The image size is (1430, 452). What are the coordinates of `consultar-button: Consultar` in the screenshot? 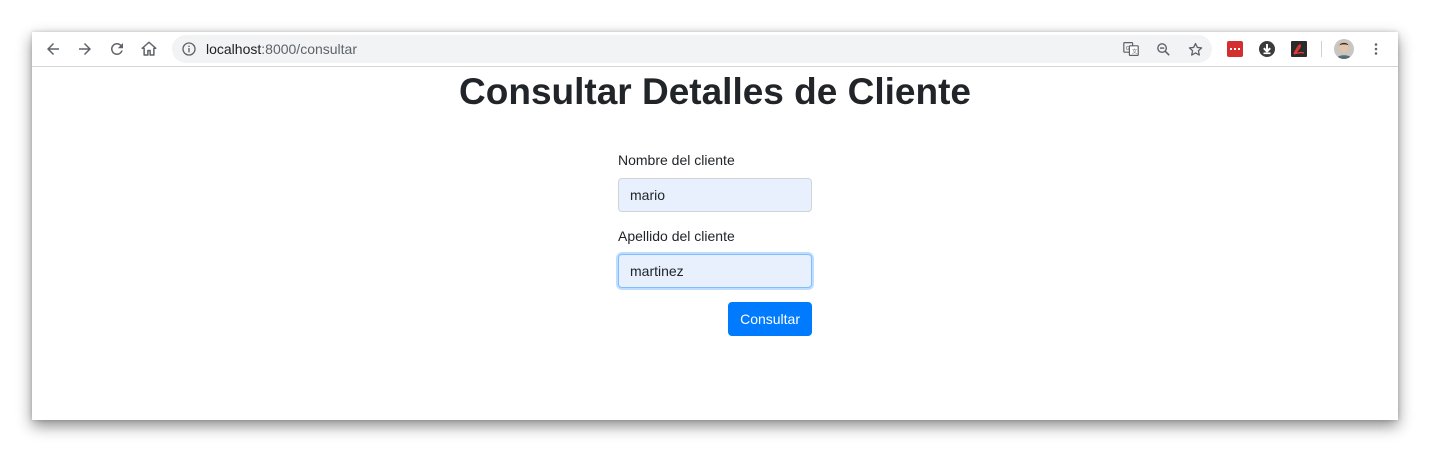 It's located at (770, 319).